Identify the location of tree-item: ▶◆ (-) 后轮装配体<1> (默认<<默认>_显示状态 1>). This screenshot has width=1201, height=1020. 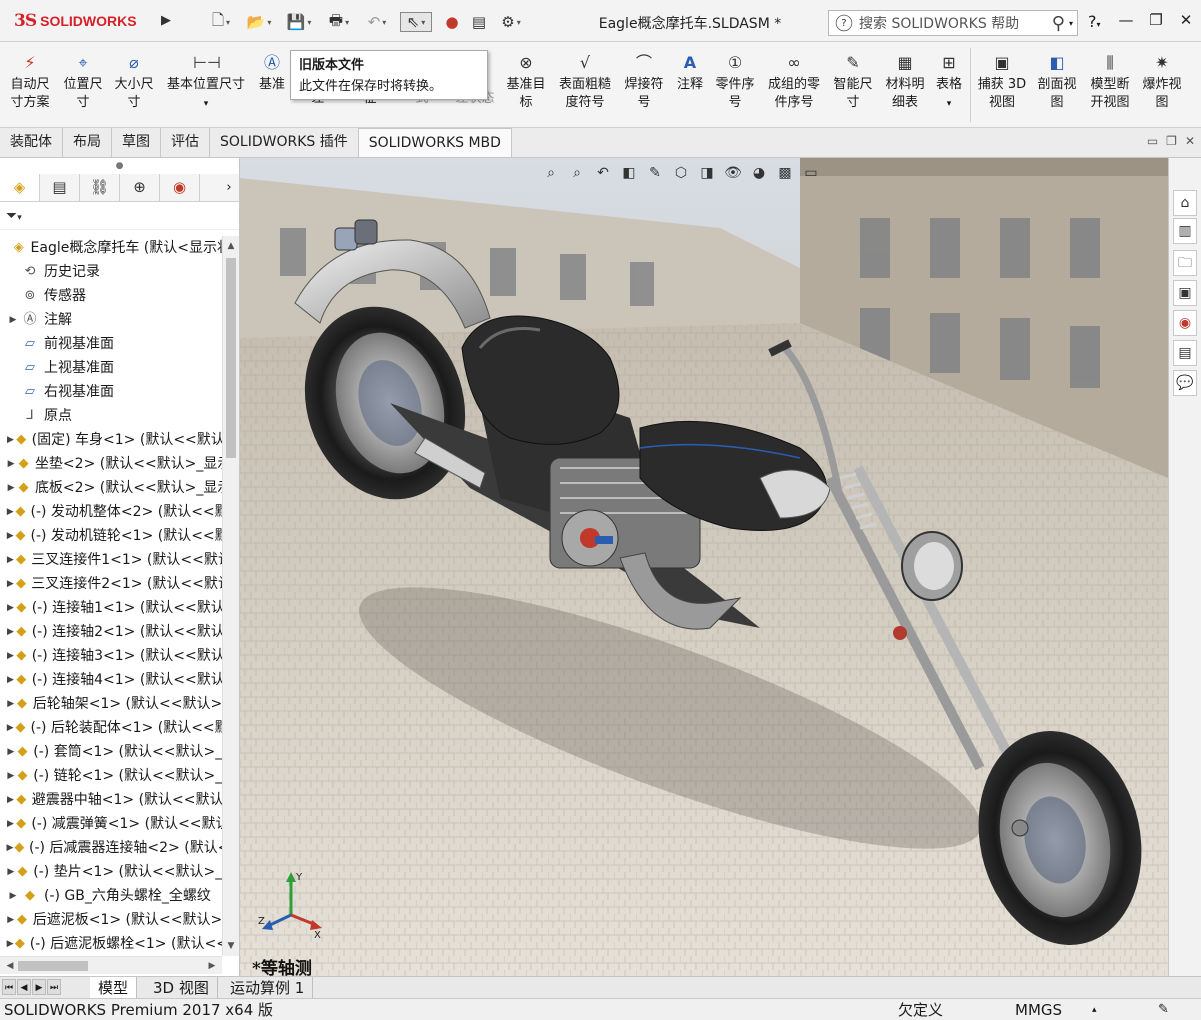
(111, 728).